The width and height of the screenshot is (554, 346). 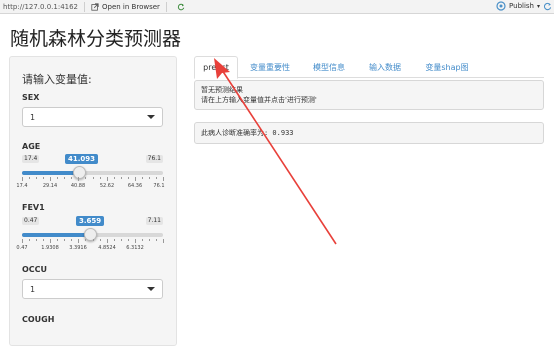 I want to click on refresh-icon, so click(x=181, y=7).